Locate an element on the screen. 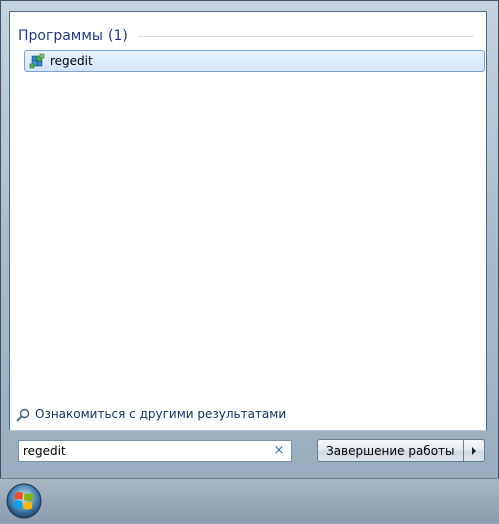 This screenshot has height=524, width=499. result-item-label: regedit is located at coordinates (71, 61).